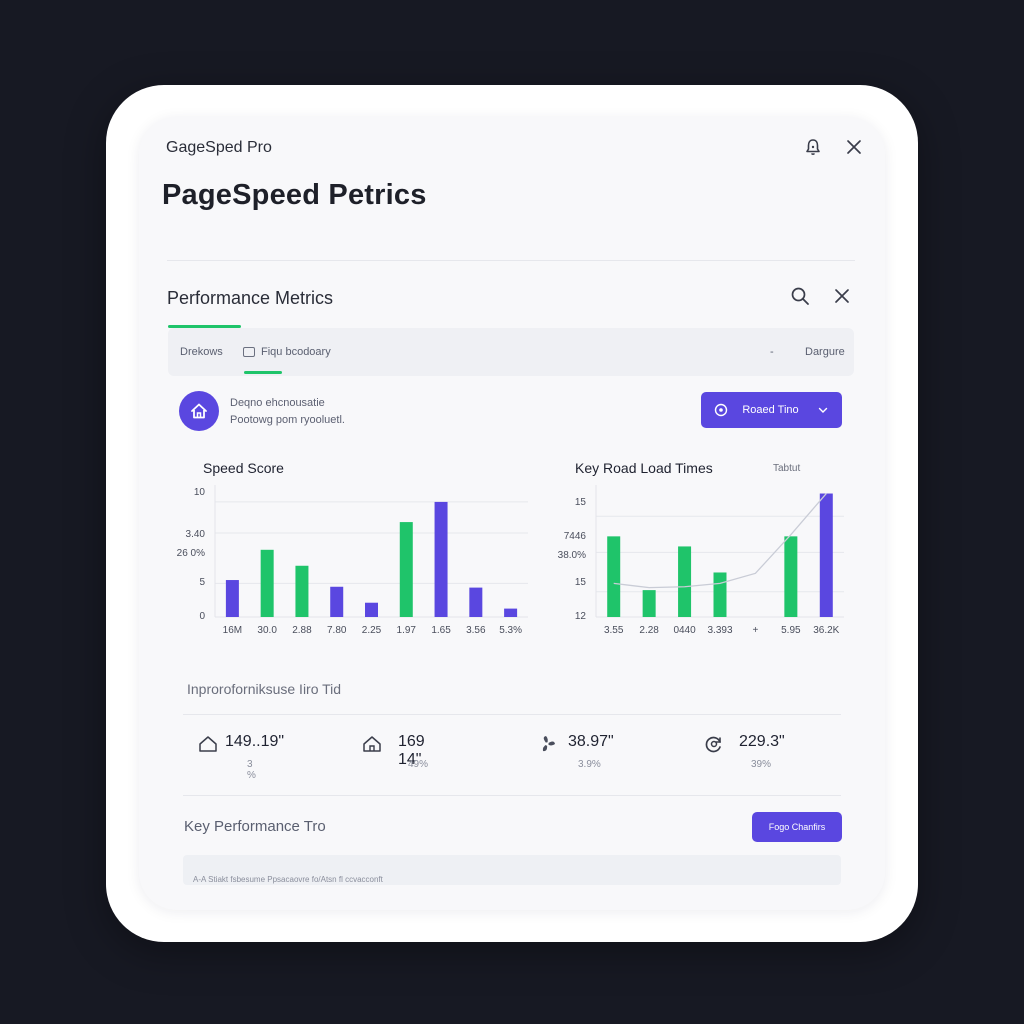  Describe the element at coordinates (826, 630) in the screenshot. I see `x-tick-label: 36.2K` at that location.